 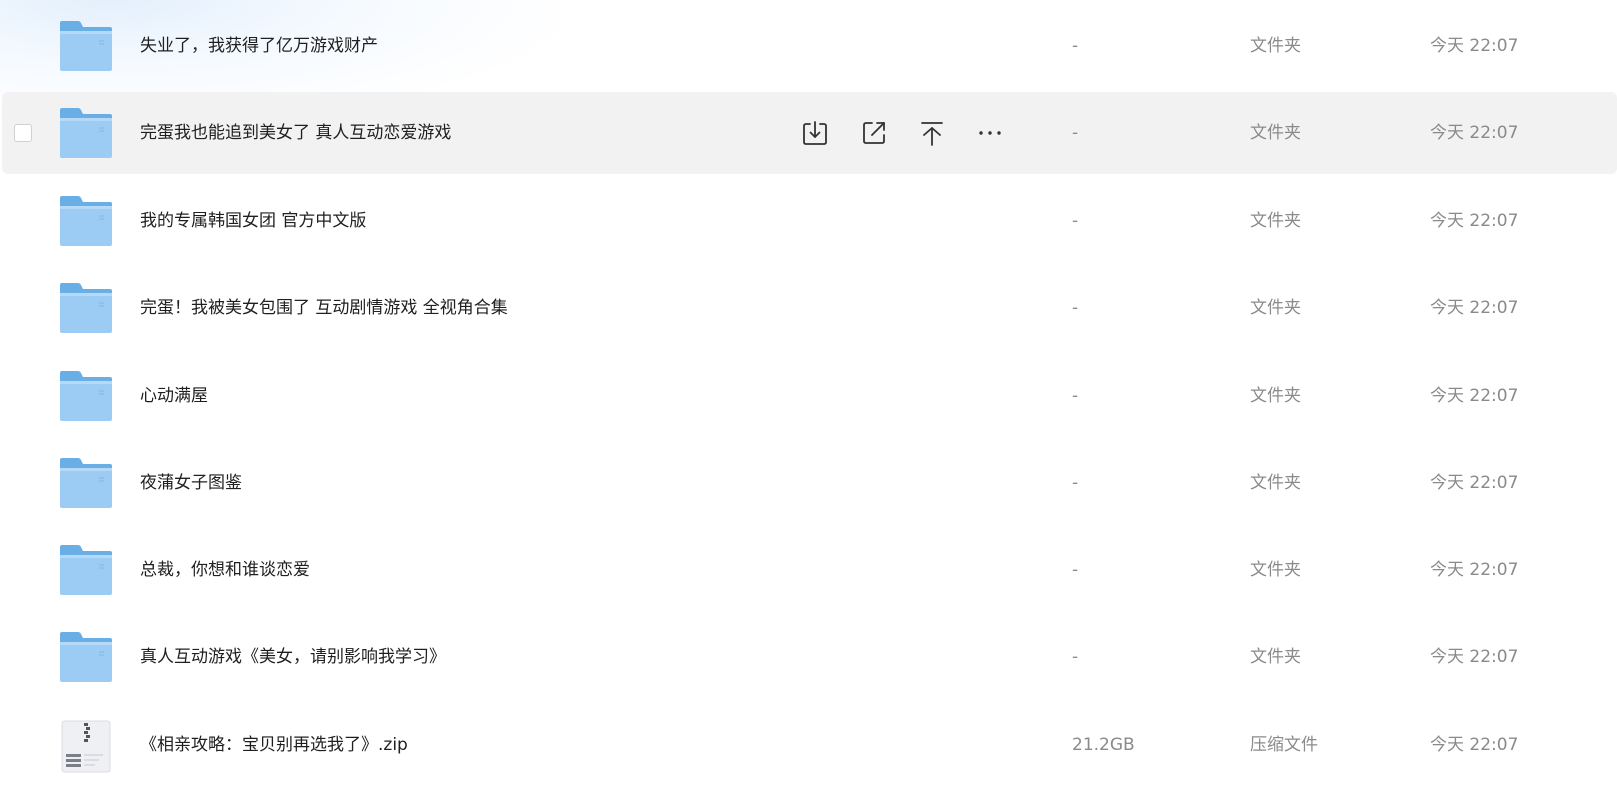 What do you see at coordinates (809, 46) in the screenshot?
I see `file-row: 失业了，我获得了亿万游戏财产 - 文件夹 今天 22:07` at bounding box center [809, 46].